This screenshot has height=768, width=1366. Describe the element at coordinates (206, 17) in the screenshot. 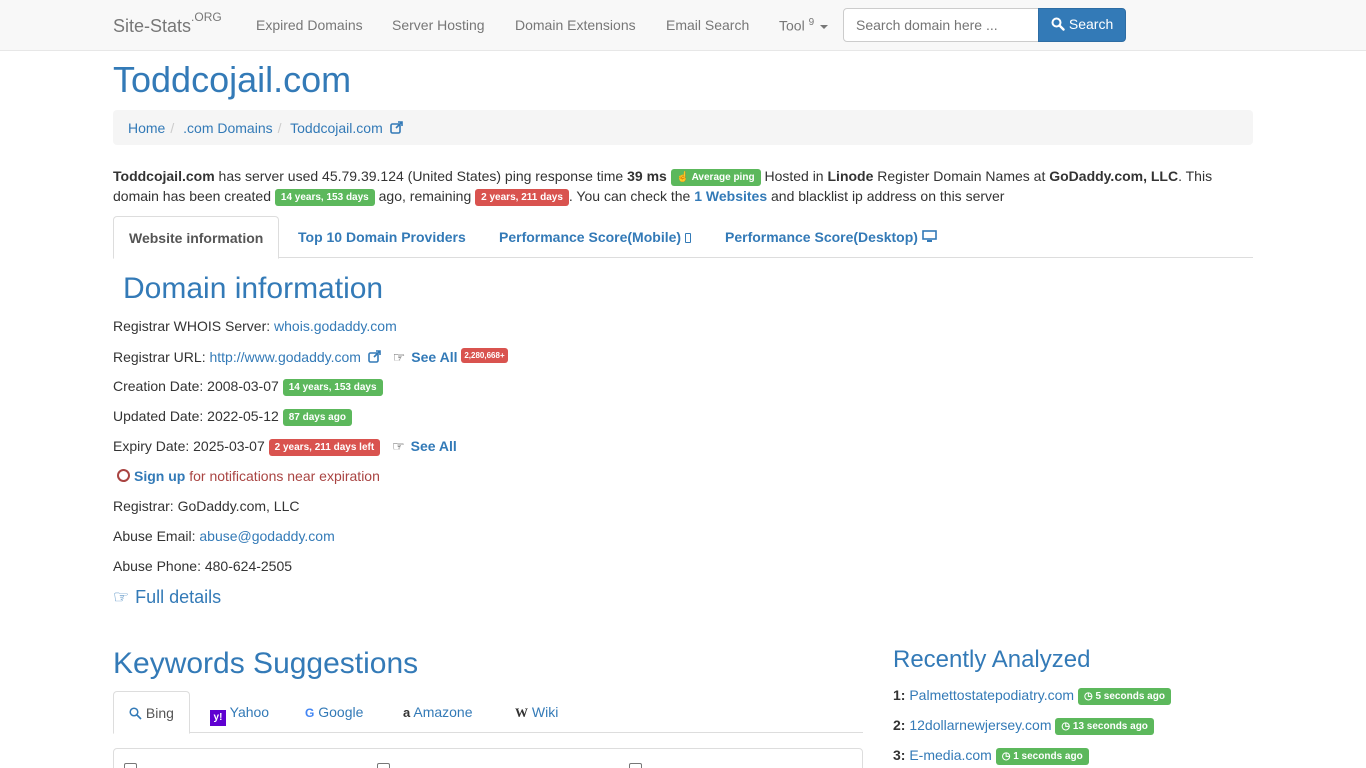

I see `brand-suffix: .ORG` at that location.